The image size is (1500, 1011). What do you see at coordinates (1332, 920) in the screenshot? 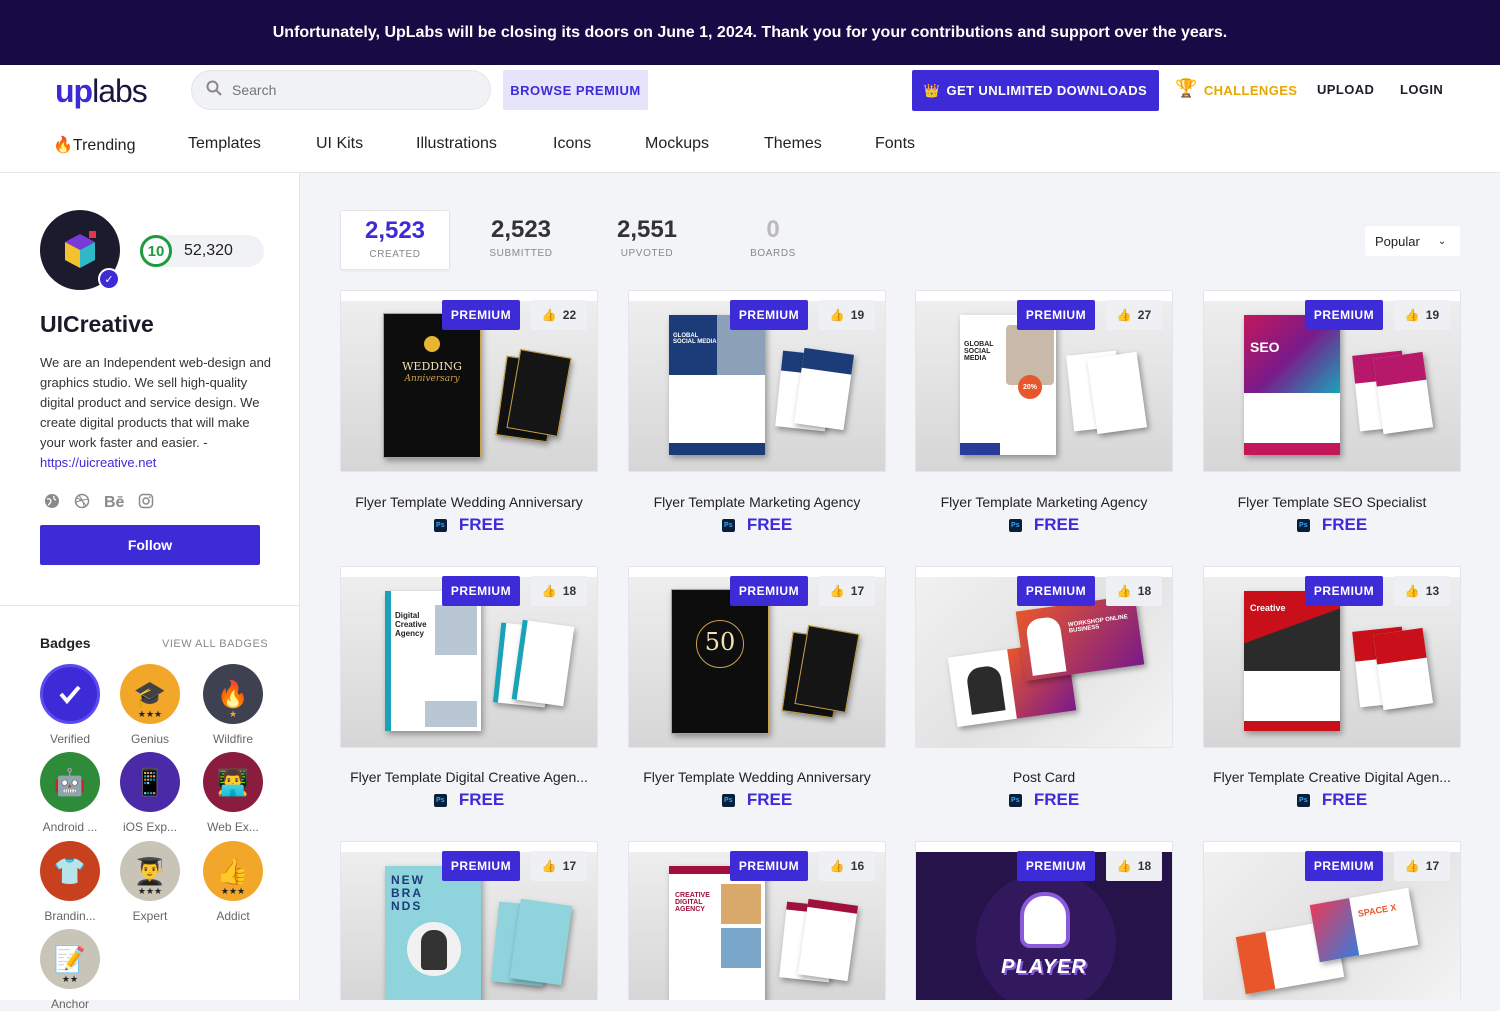
I see `shot-card: SPACE X PREMIUM 👍 17` at bounding box center [1332, 920].